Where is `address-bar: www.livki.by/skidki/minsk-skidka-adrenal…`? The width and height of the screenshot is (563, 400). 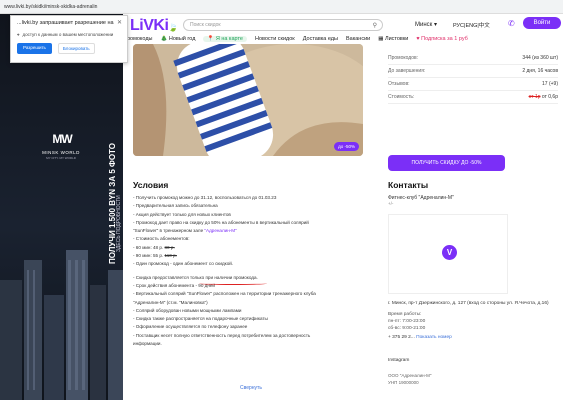
address-bar: www.livki.by/skidki/minsk-skidka-adrenal… is located at coordinates (50, 7).